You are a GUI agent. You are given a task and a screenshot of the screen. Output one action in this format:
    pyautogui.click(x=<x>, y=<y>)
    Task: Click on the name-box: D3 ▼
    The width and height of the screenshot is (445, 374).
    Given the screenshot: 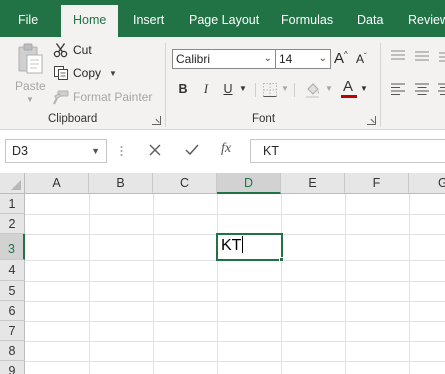 What is the action you would take?
    pyautogui.click(x=56, y=151)
    